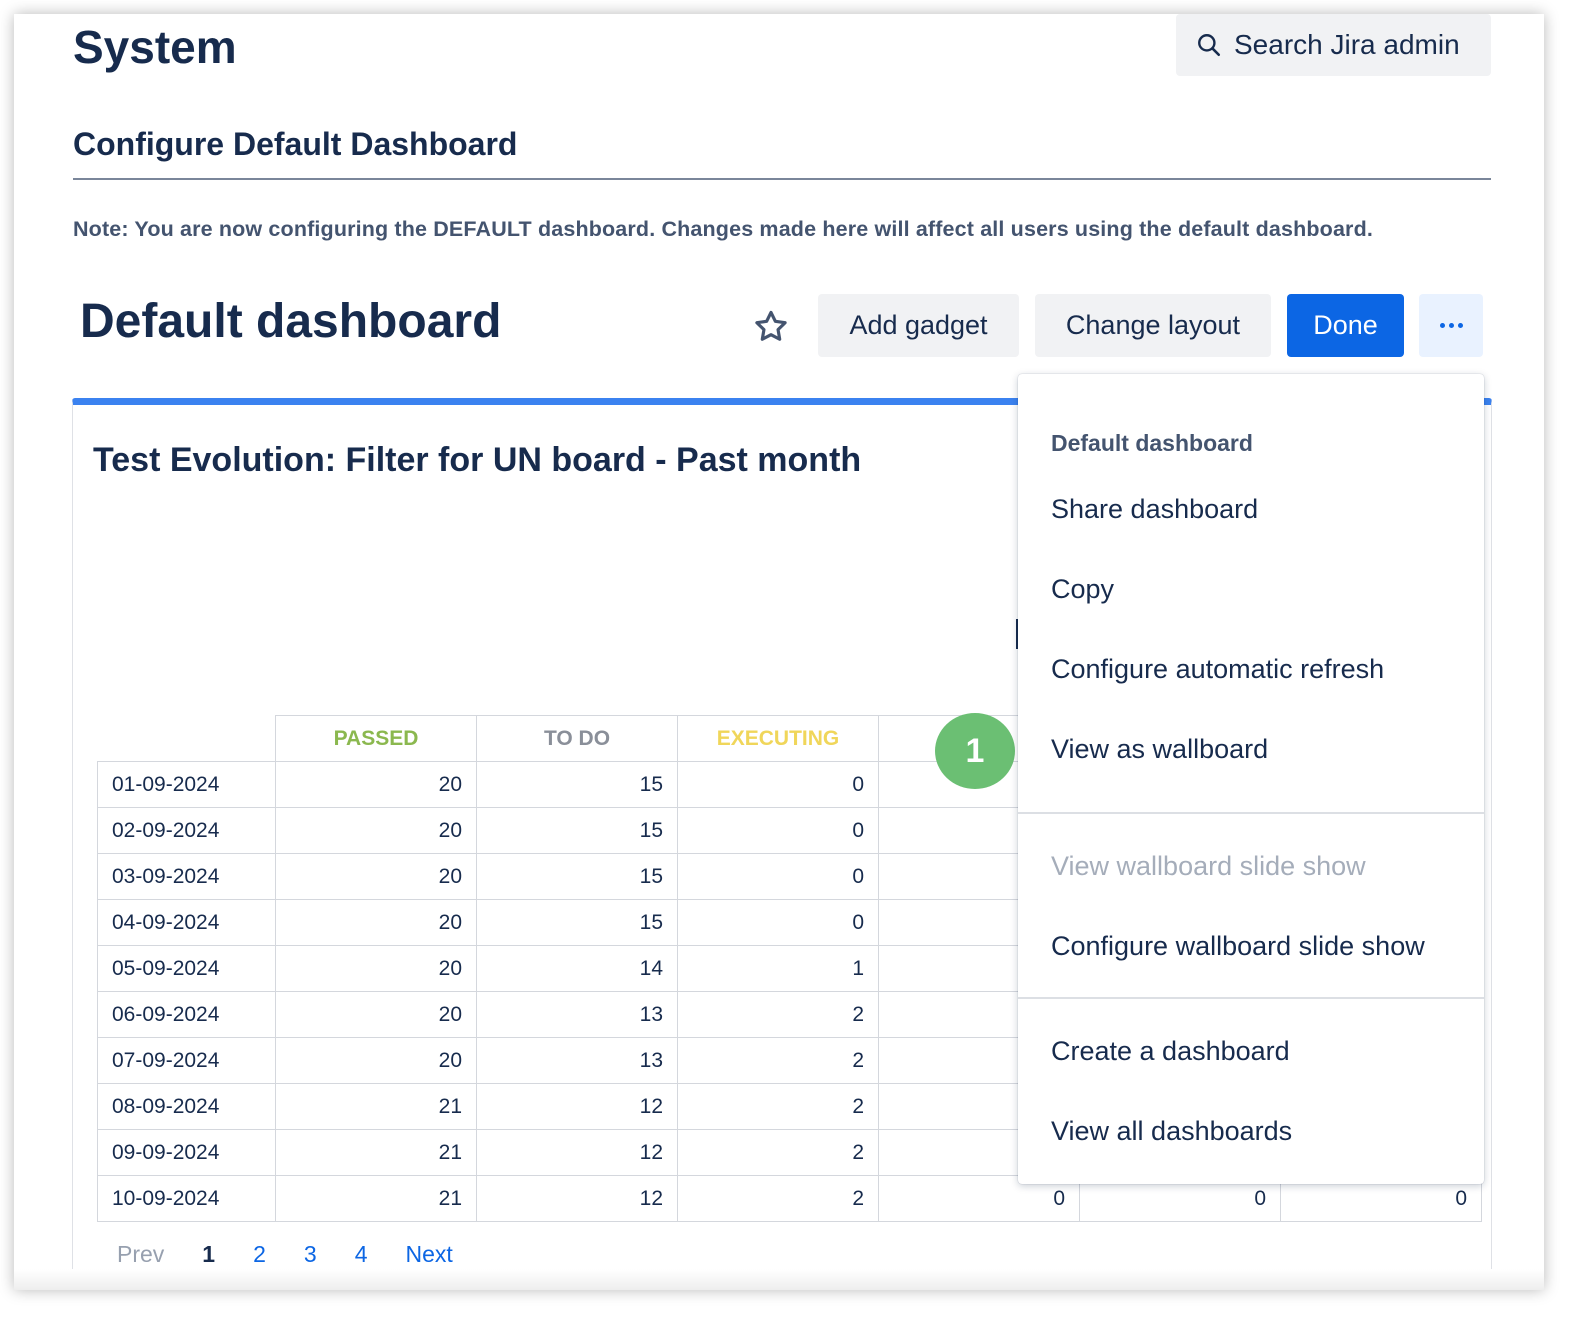 The image size is (1574, 1320). I want to click on pager-next: Next, so click(428, 1254).